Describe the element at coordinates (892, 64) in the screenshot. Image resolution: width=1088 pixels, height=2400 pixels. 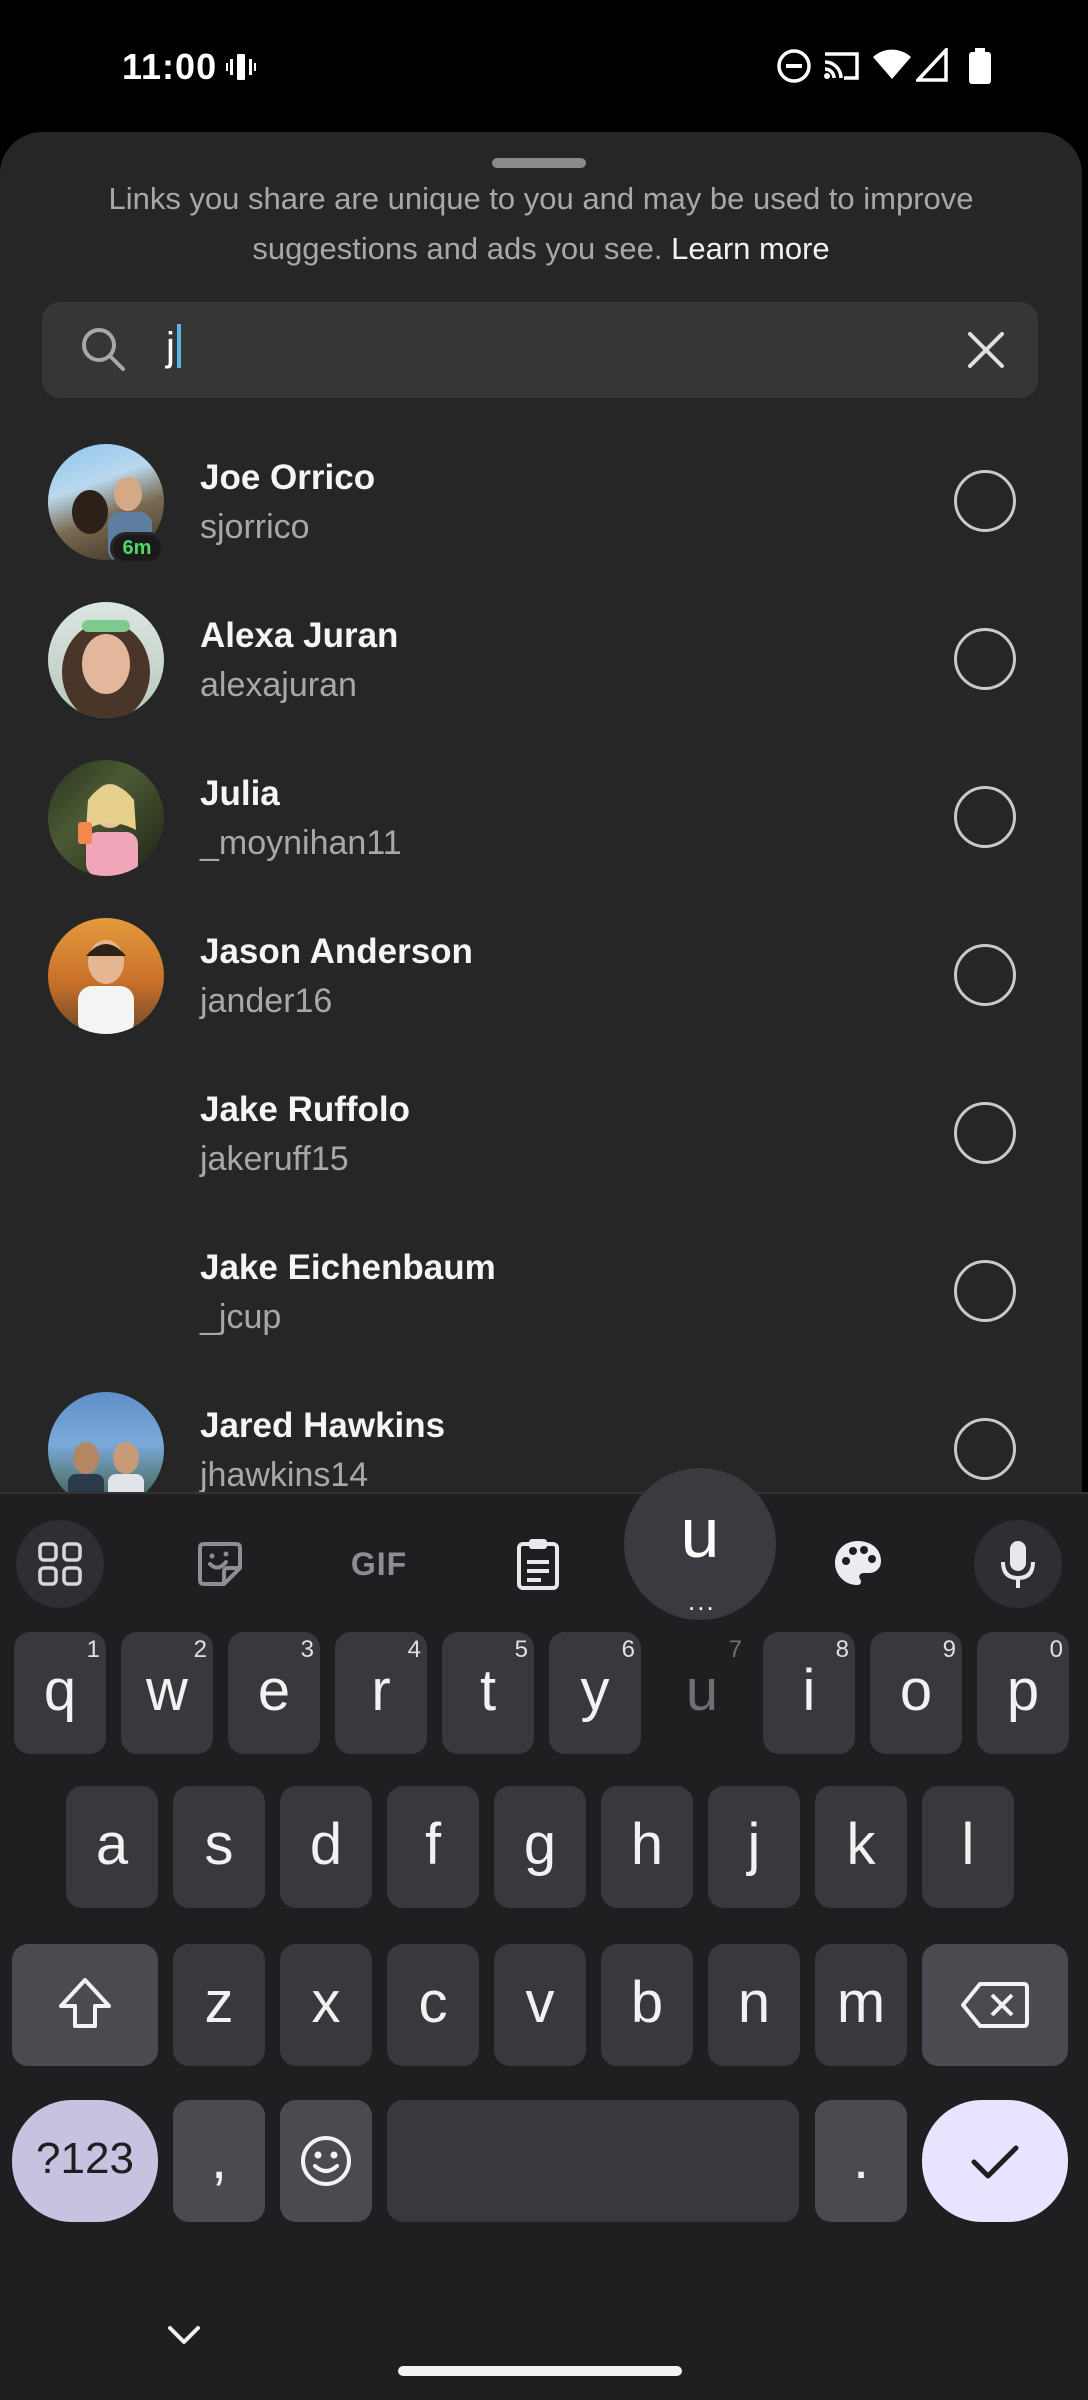
I see `wifi-icon` at that location.